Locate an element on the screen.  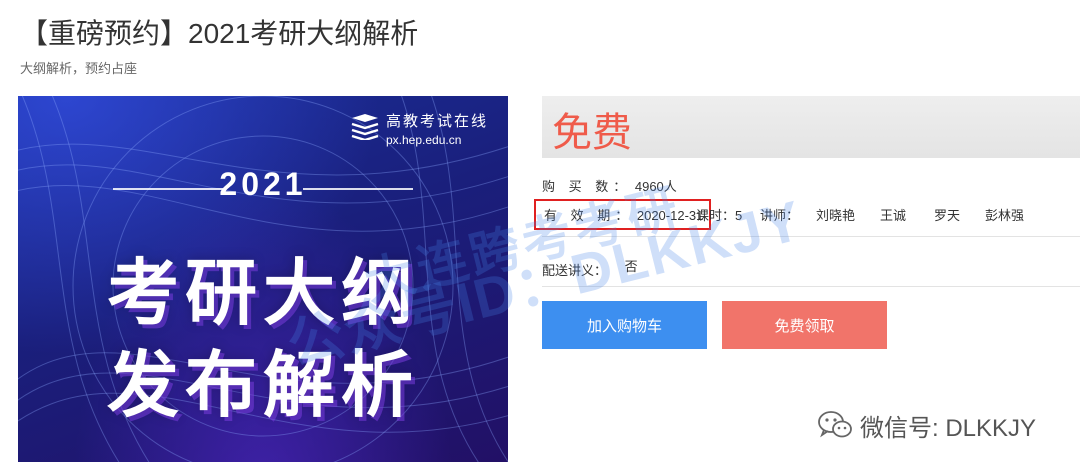
validity-date: 2020-12-31 is located at coordinates (670, 215).